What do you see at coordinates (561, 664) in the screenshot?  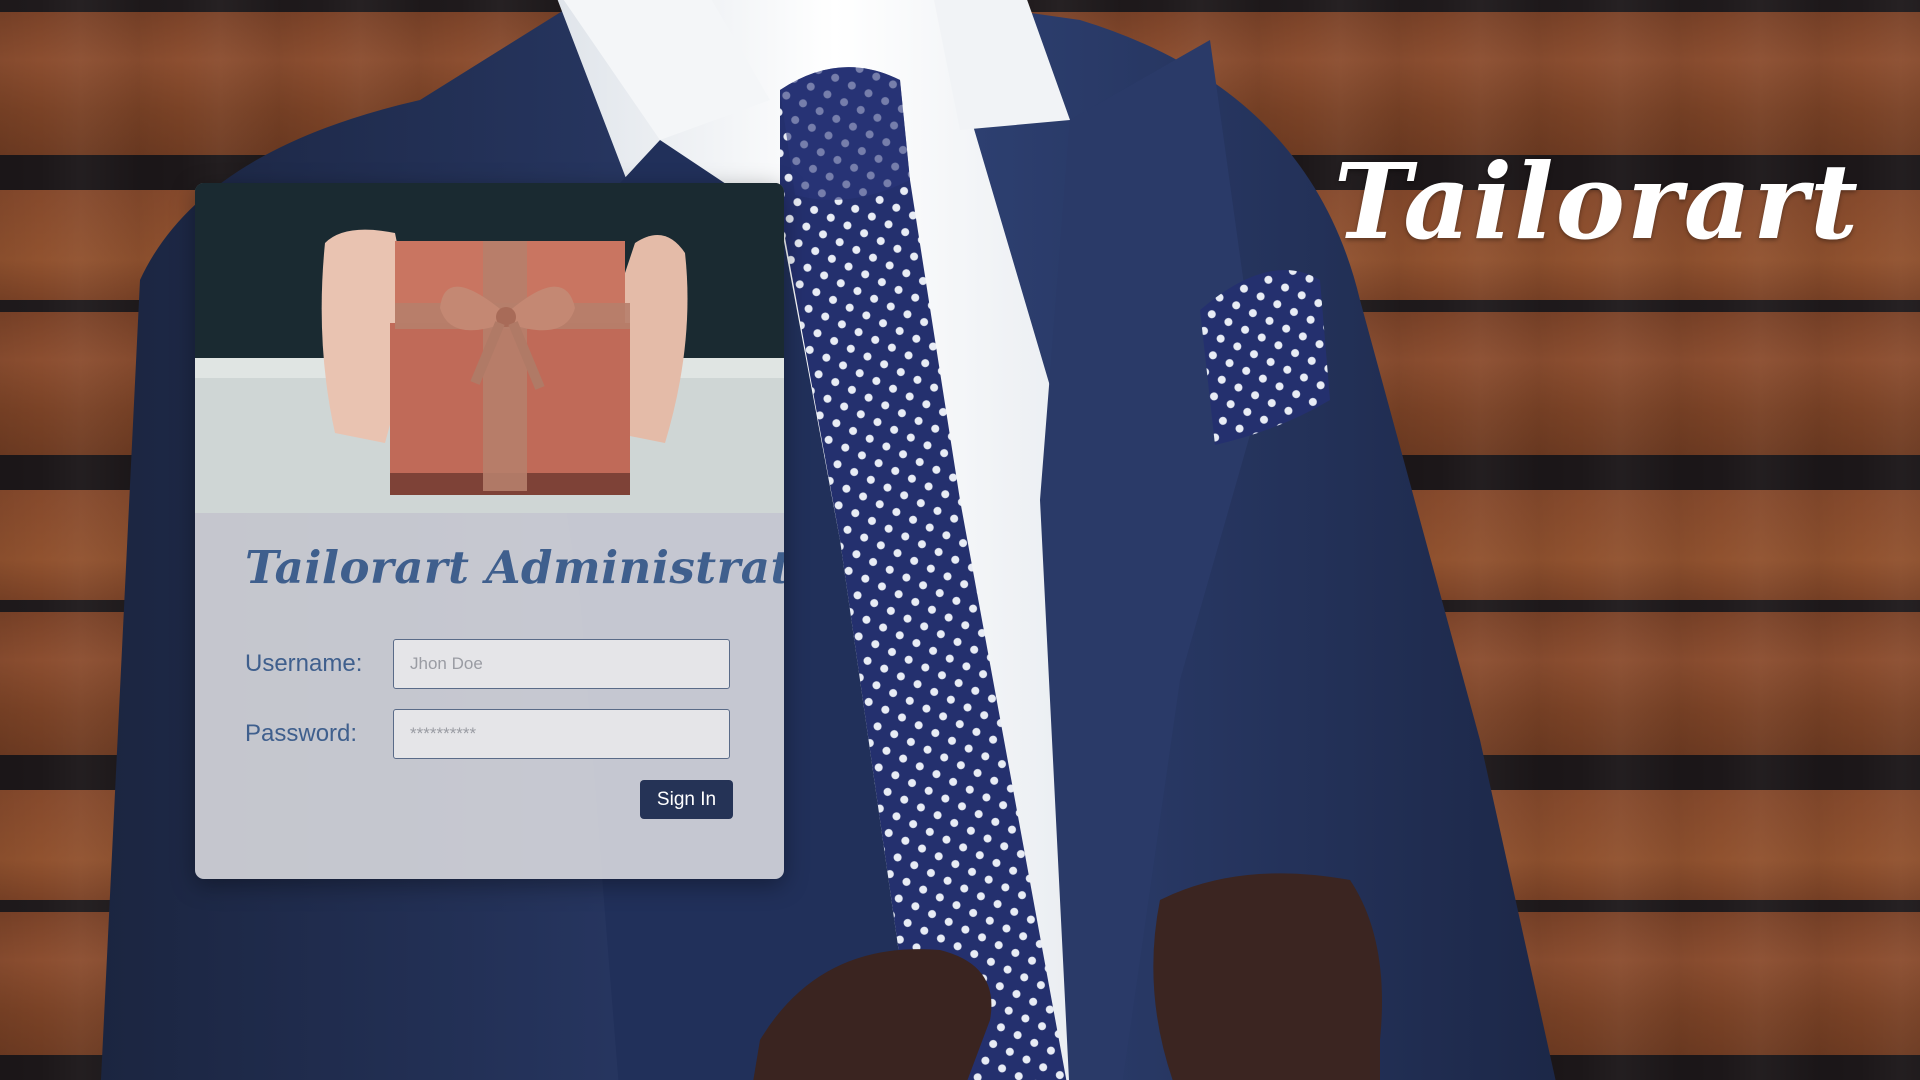 I see `username-input` at bounding box center [561, 664].